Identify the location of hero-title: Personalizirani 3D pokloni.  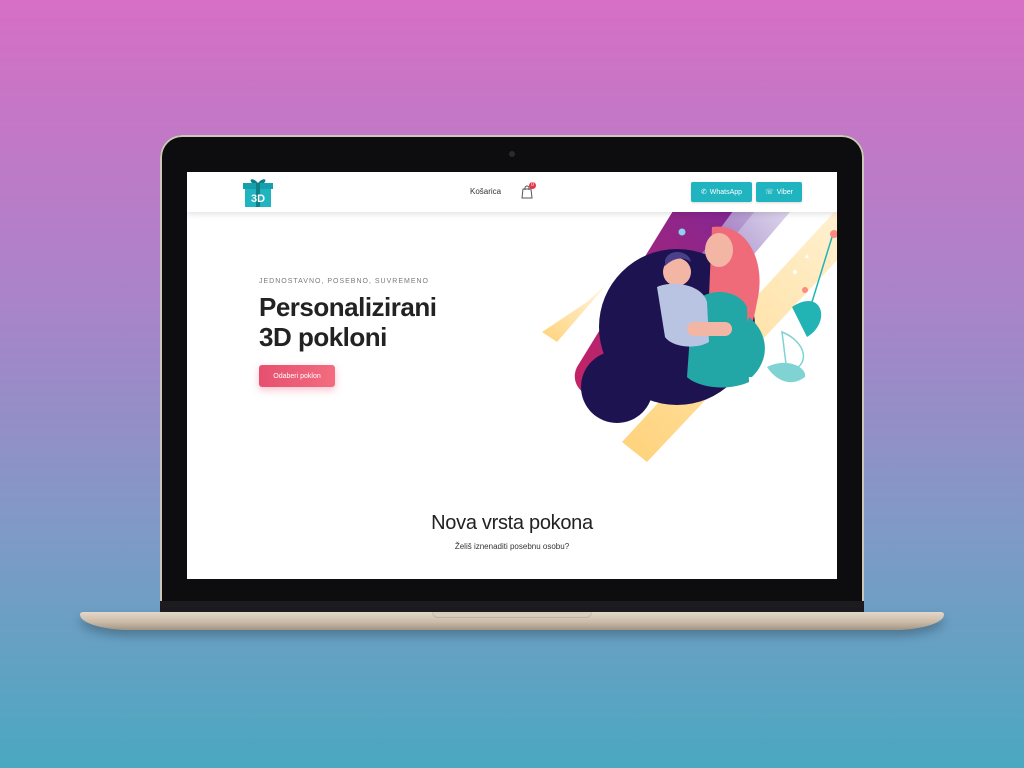
(348, 322).